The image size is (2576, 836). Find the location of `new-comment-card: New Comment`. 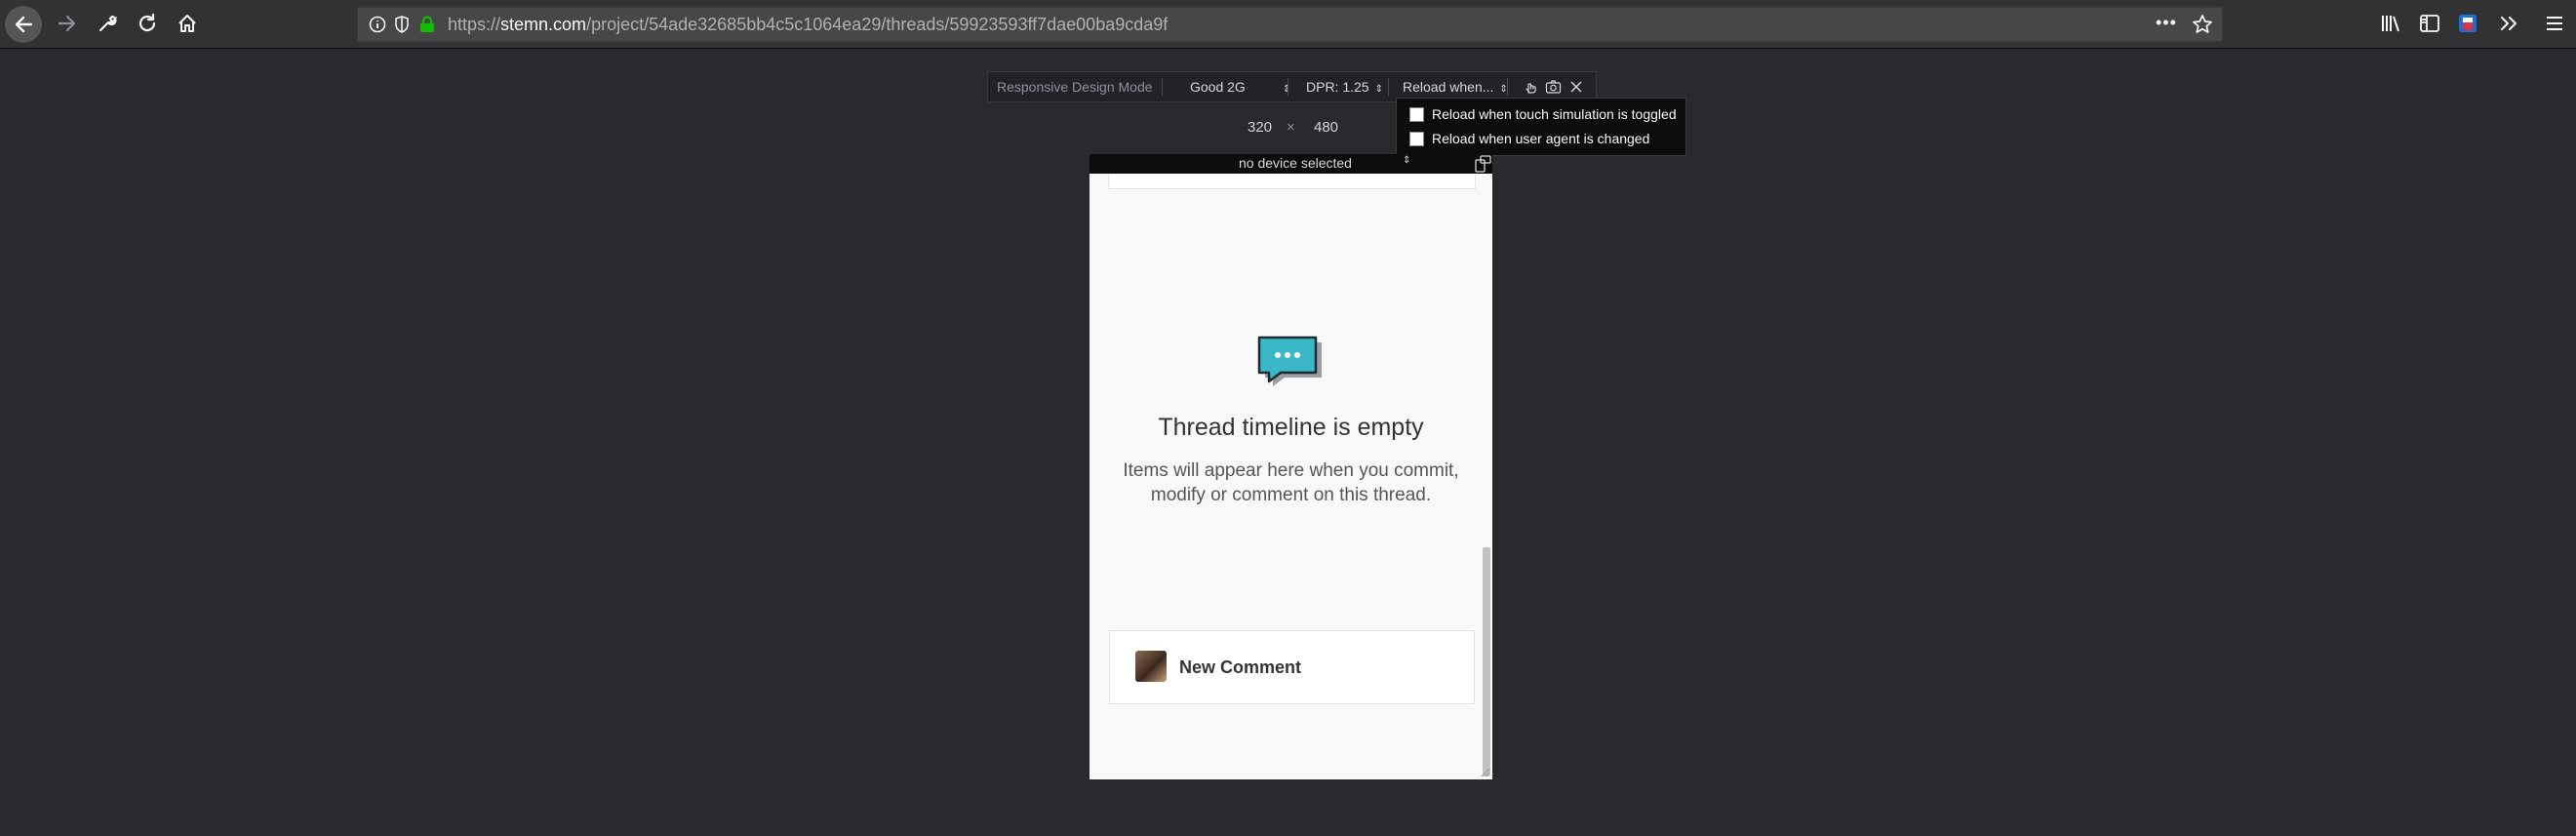

new-comment-card: New Comment is located at coordinates (1292, 667).